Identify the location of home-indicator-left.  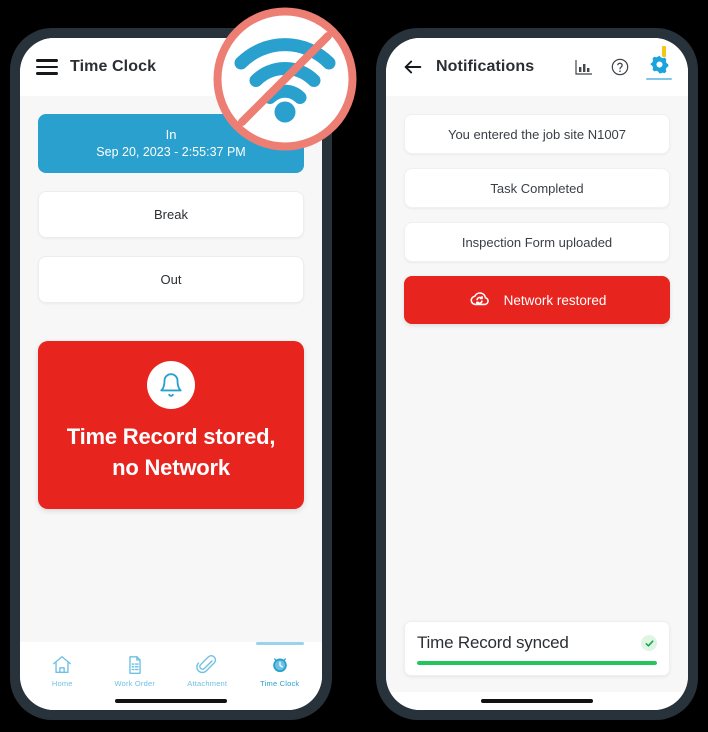
(171, 701).